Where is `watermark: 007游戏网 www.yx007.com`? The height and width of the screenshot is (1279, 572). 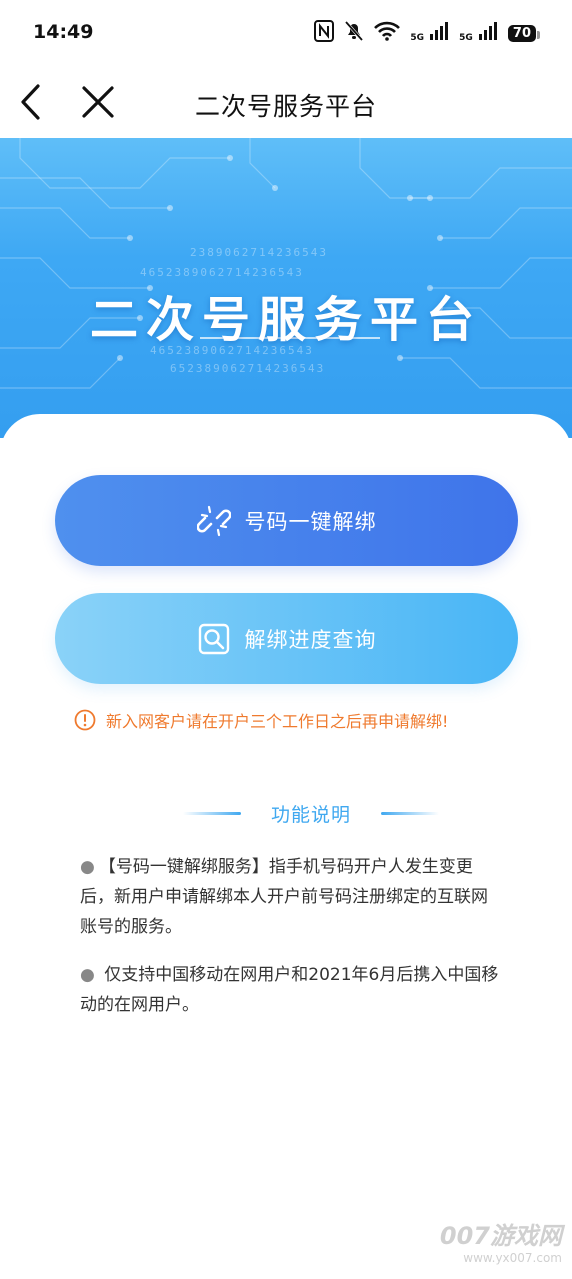 watermark: 007游戏网 www.yx007.com is located at coordinates (501, 1240).